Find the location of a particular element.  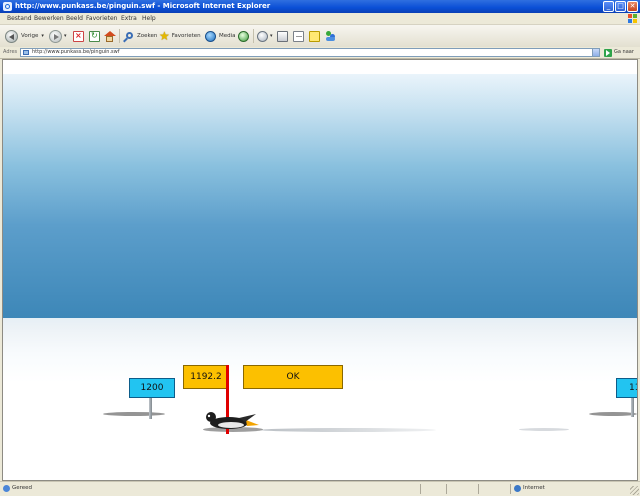

stop-button: × is located at coordinates (78, 36).